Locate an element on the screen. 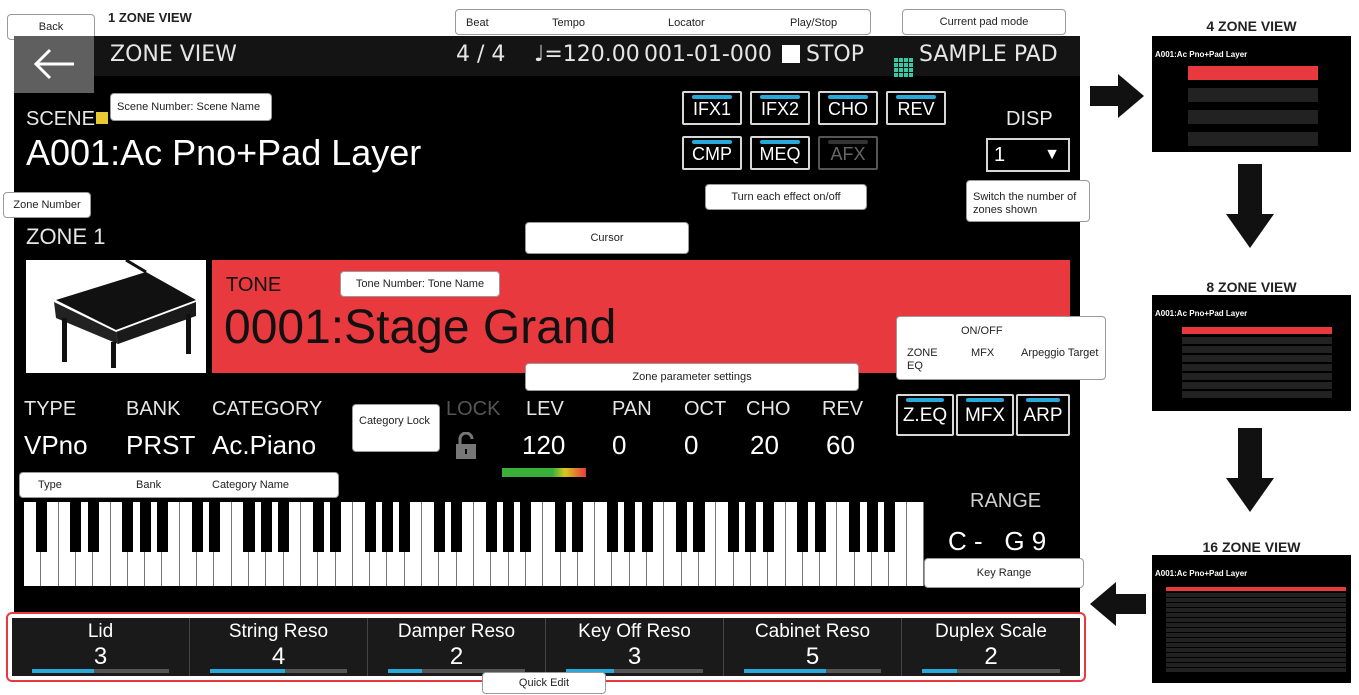 Image resolution: width=1359 pixels, height=695 pixels. right-arrow-icon is located at coordinates (1117, 96).